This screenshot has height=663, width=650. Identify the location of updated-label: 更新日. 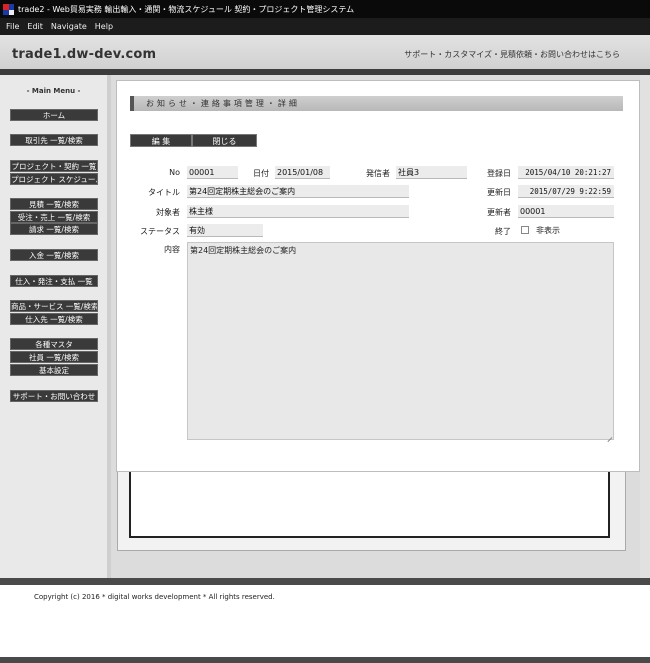
(499, 192).